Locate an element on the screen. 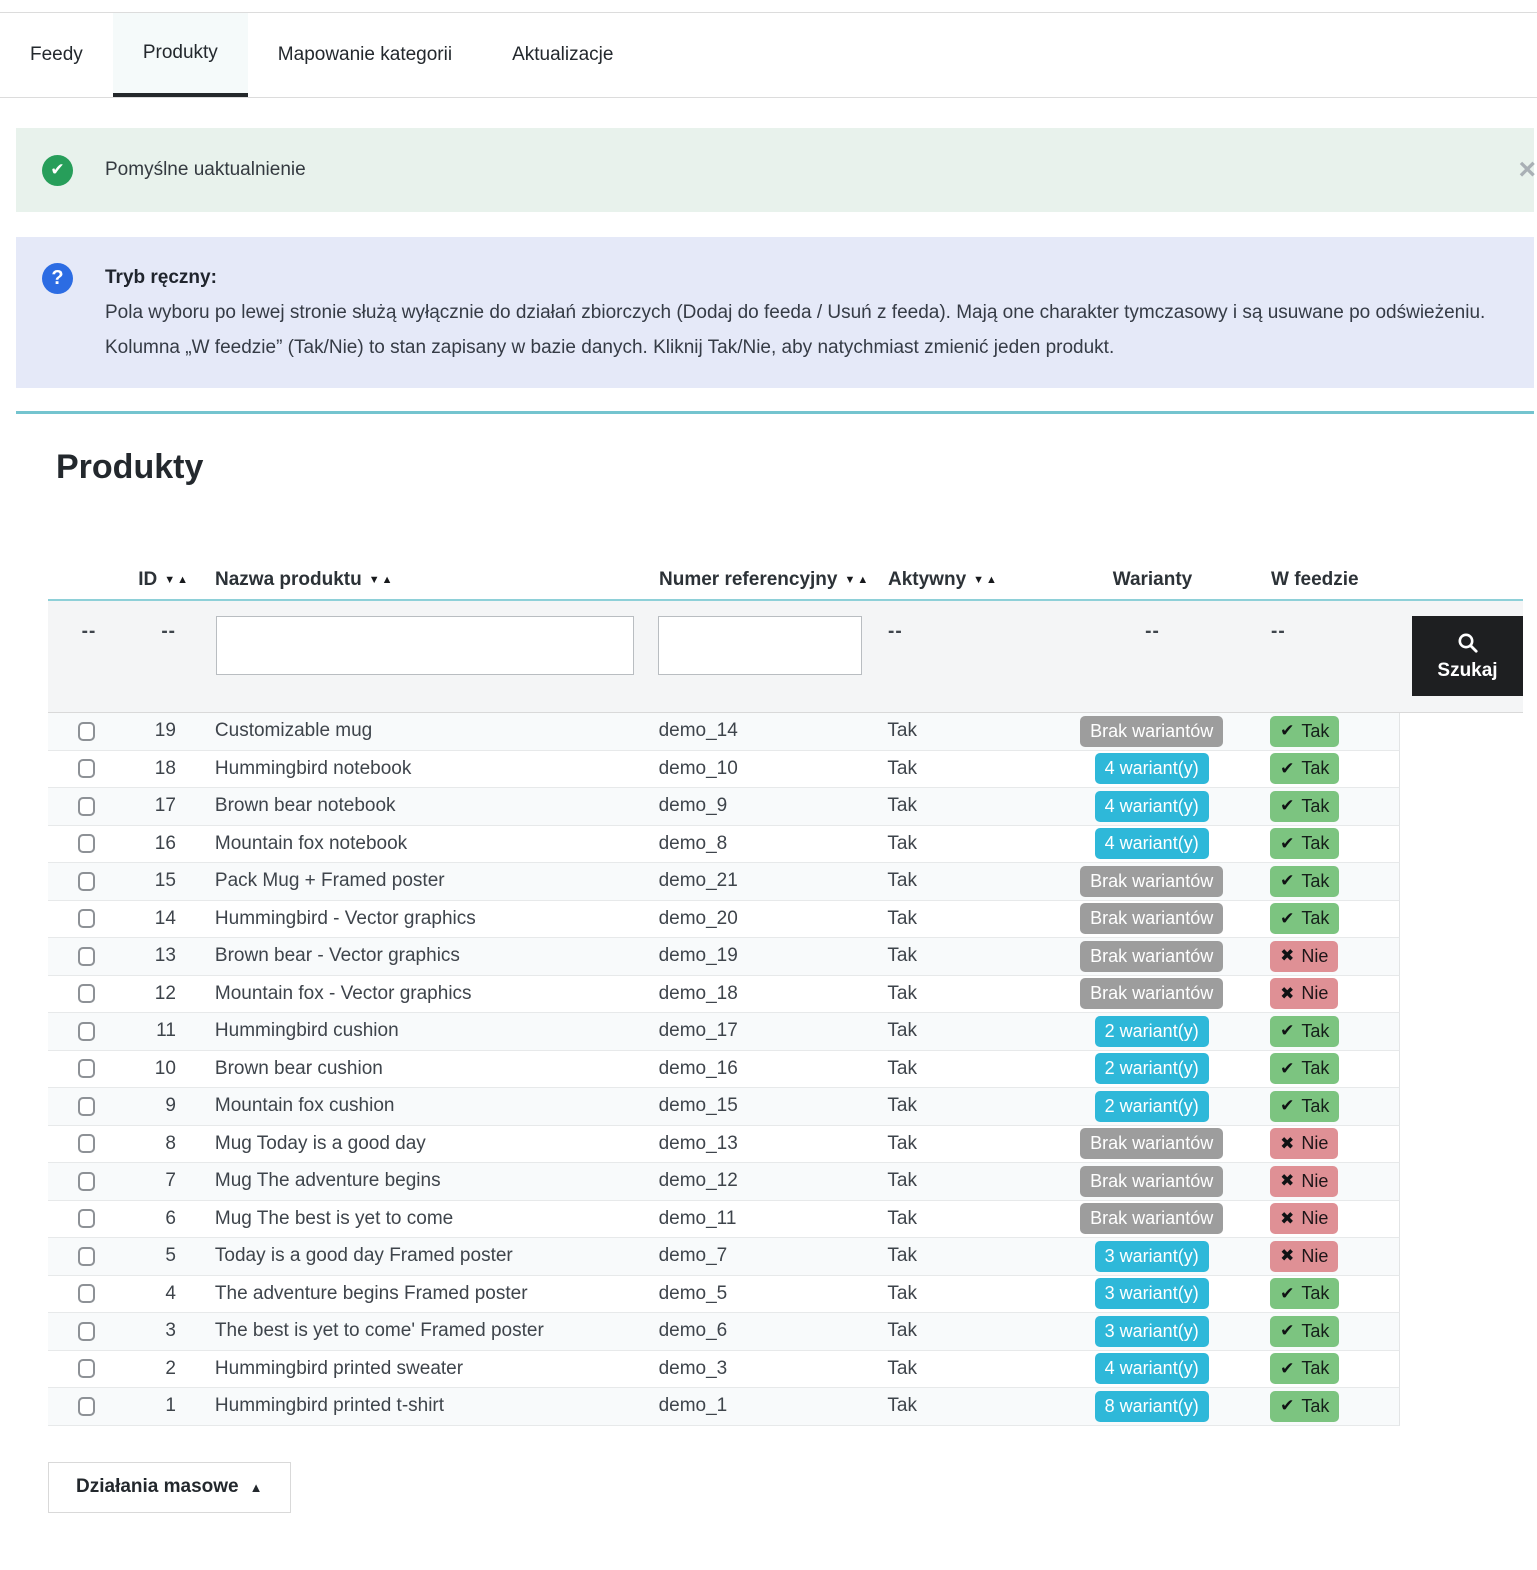 This screenshot has height=1570, width=1537. column-header-name: Nazwa produktu ▼▲ is located at coordinates (425, 580).